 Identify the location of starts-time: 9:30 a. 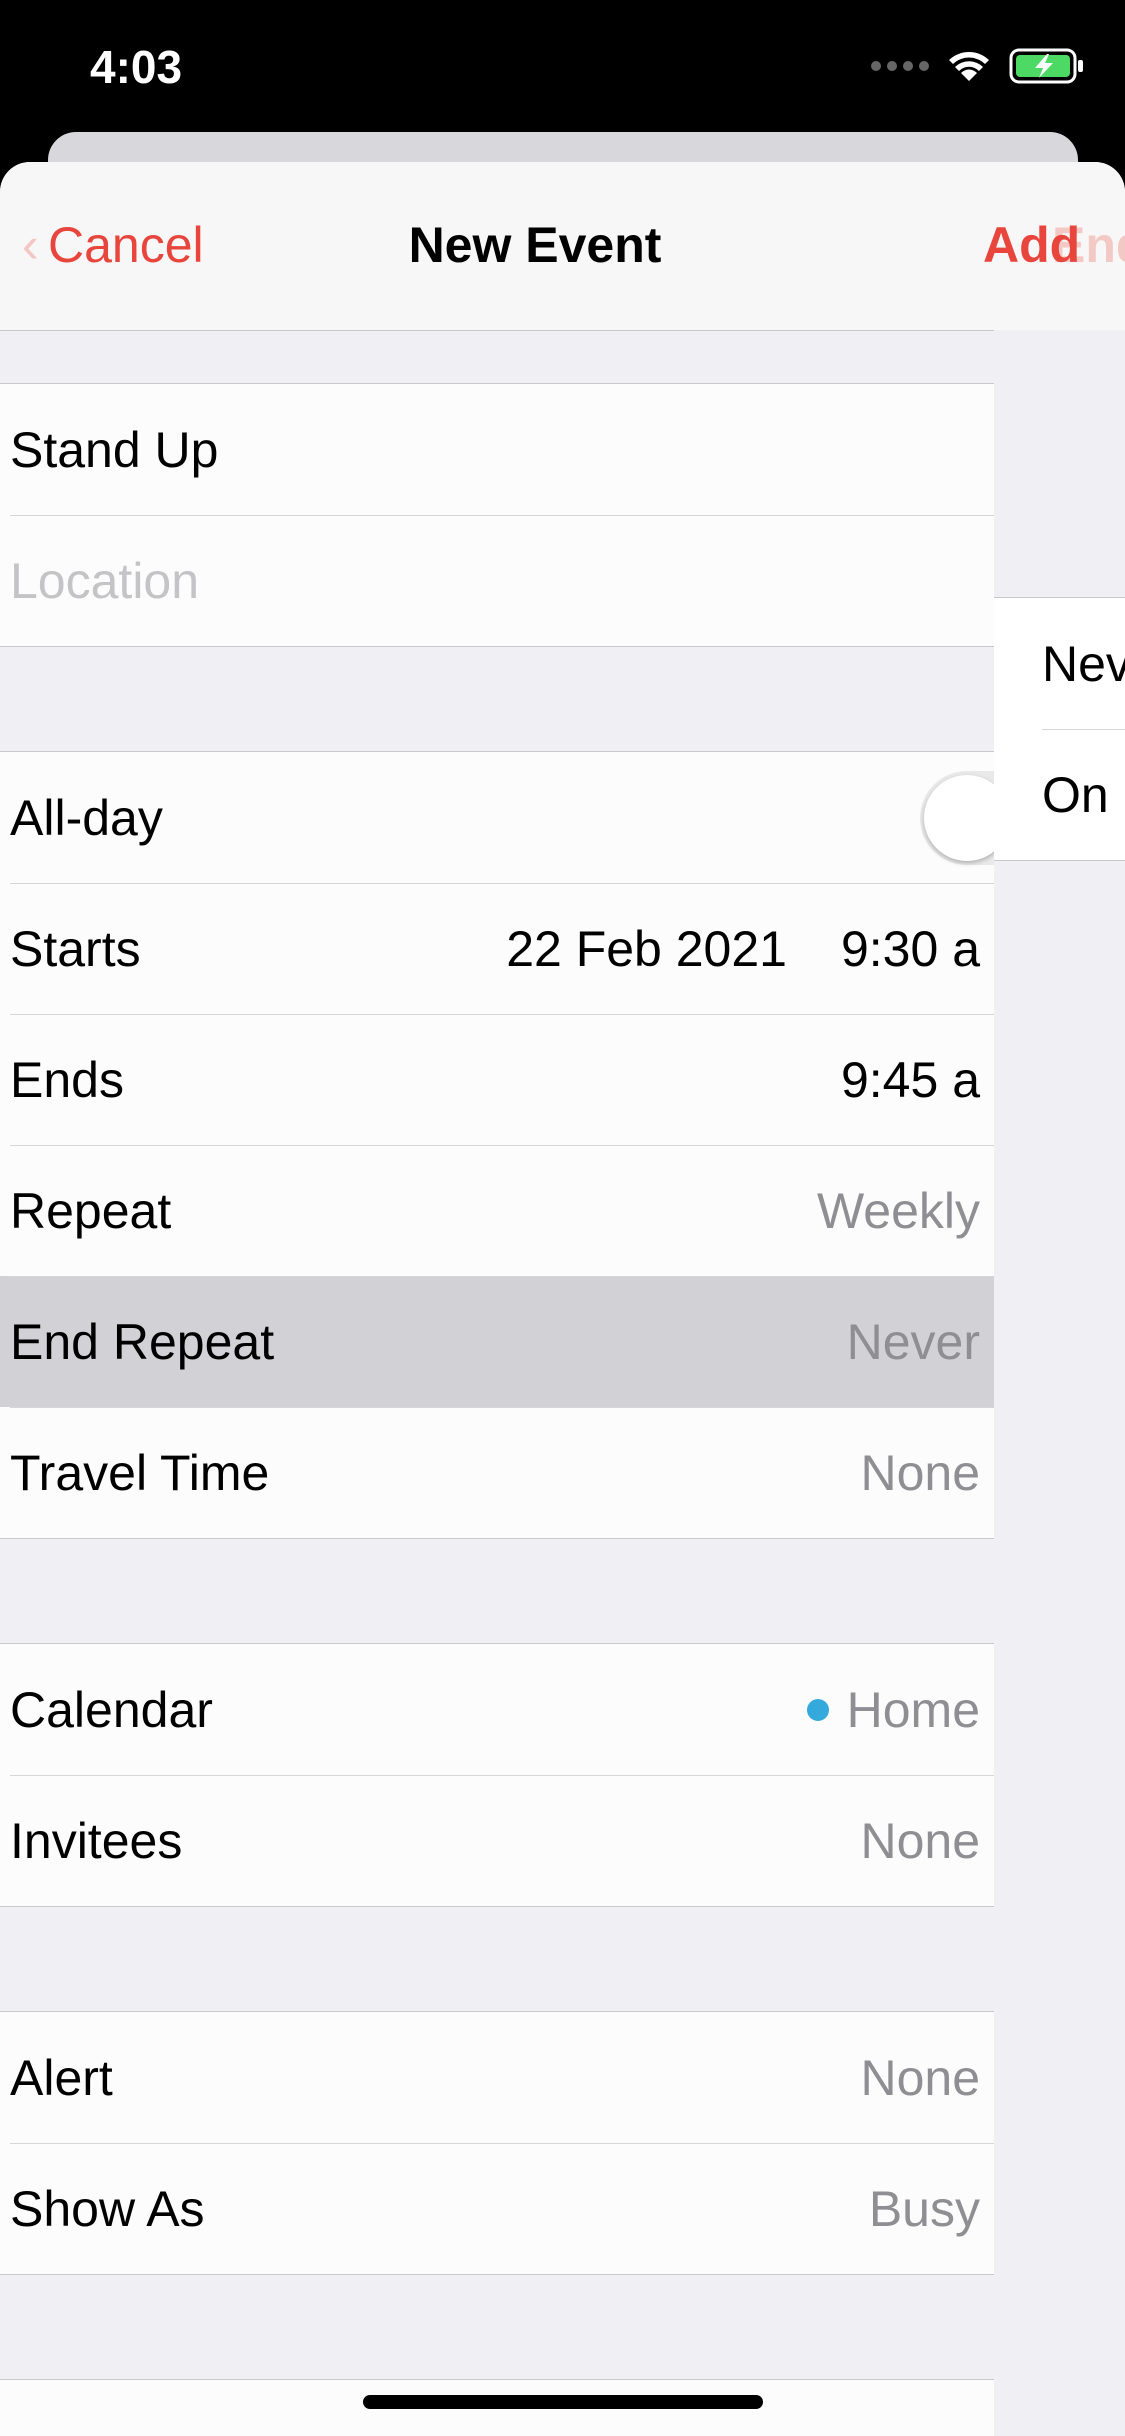
(910, 949).